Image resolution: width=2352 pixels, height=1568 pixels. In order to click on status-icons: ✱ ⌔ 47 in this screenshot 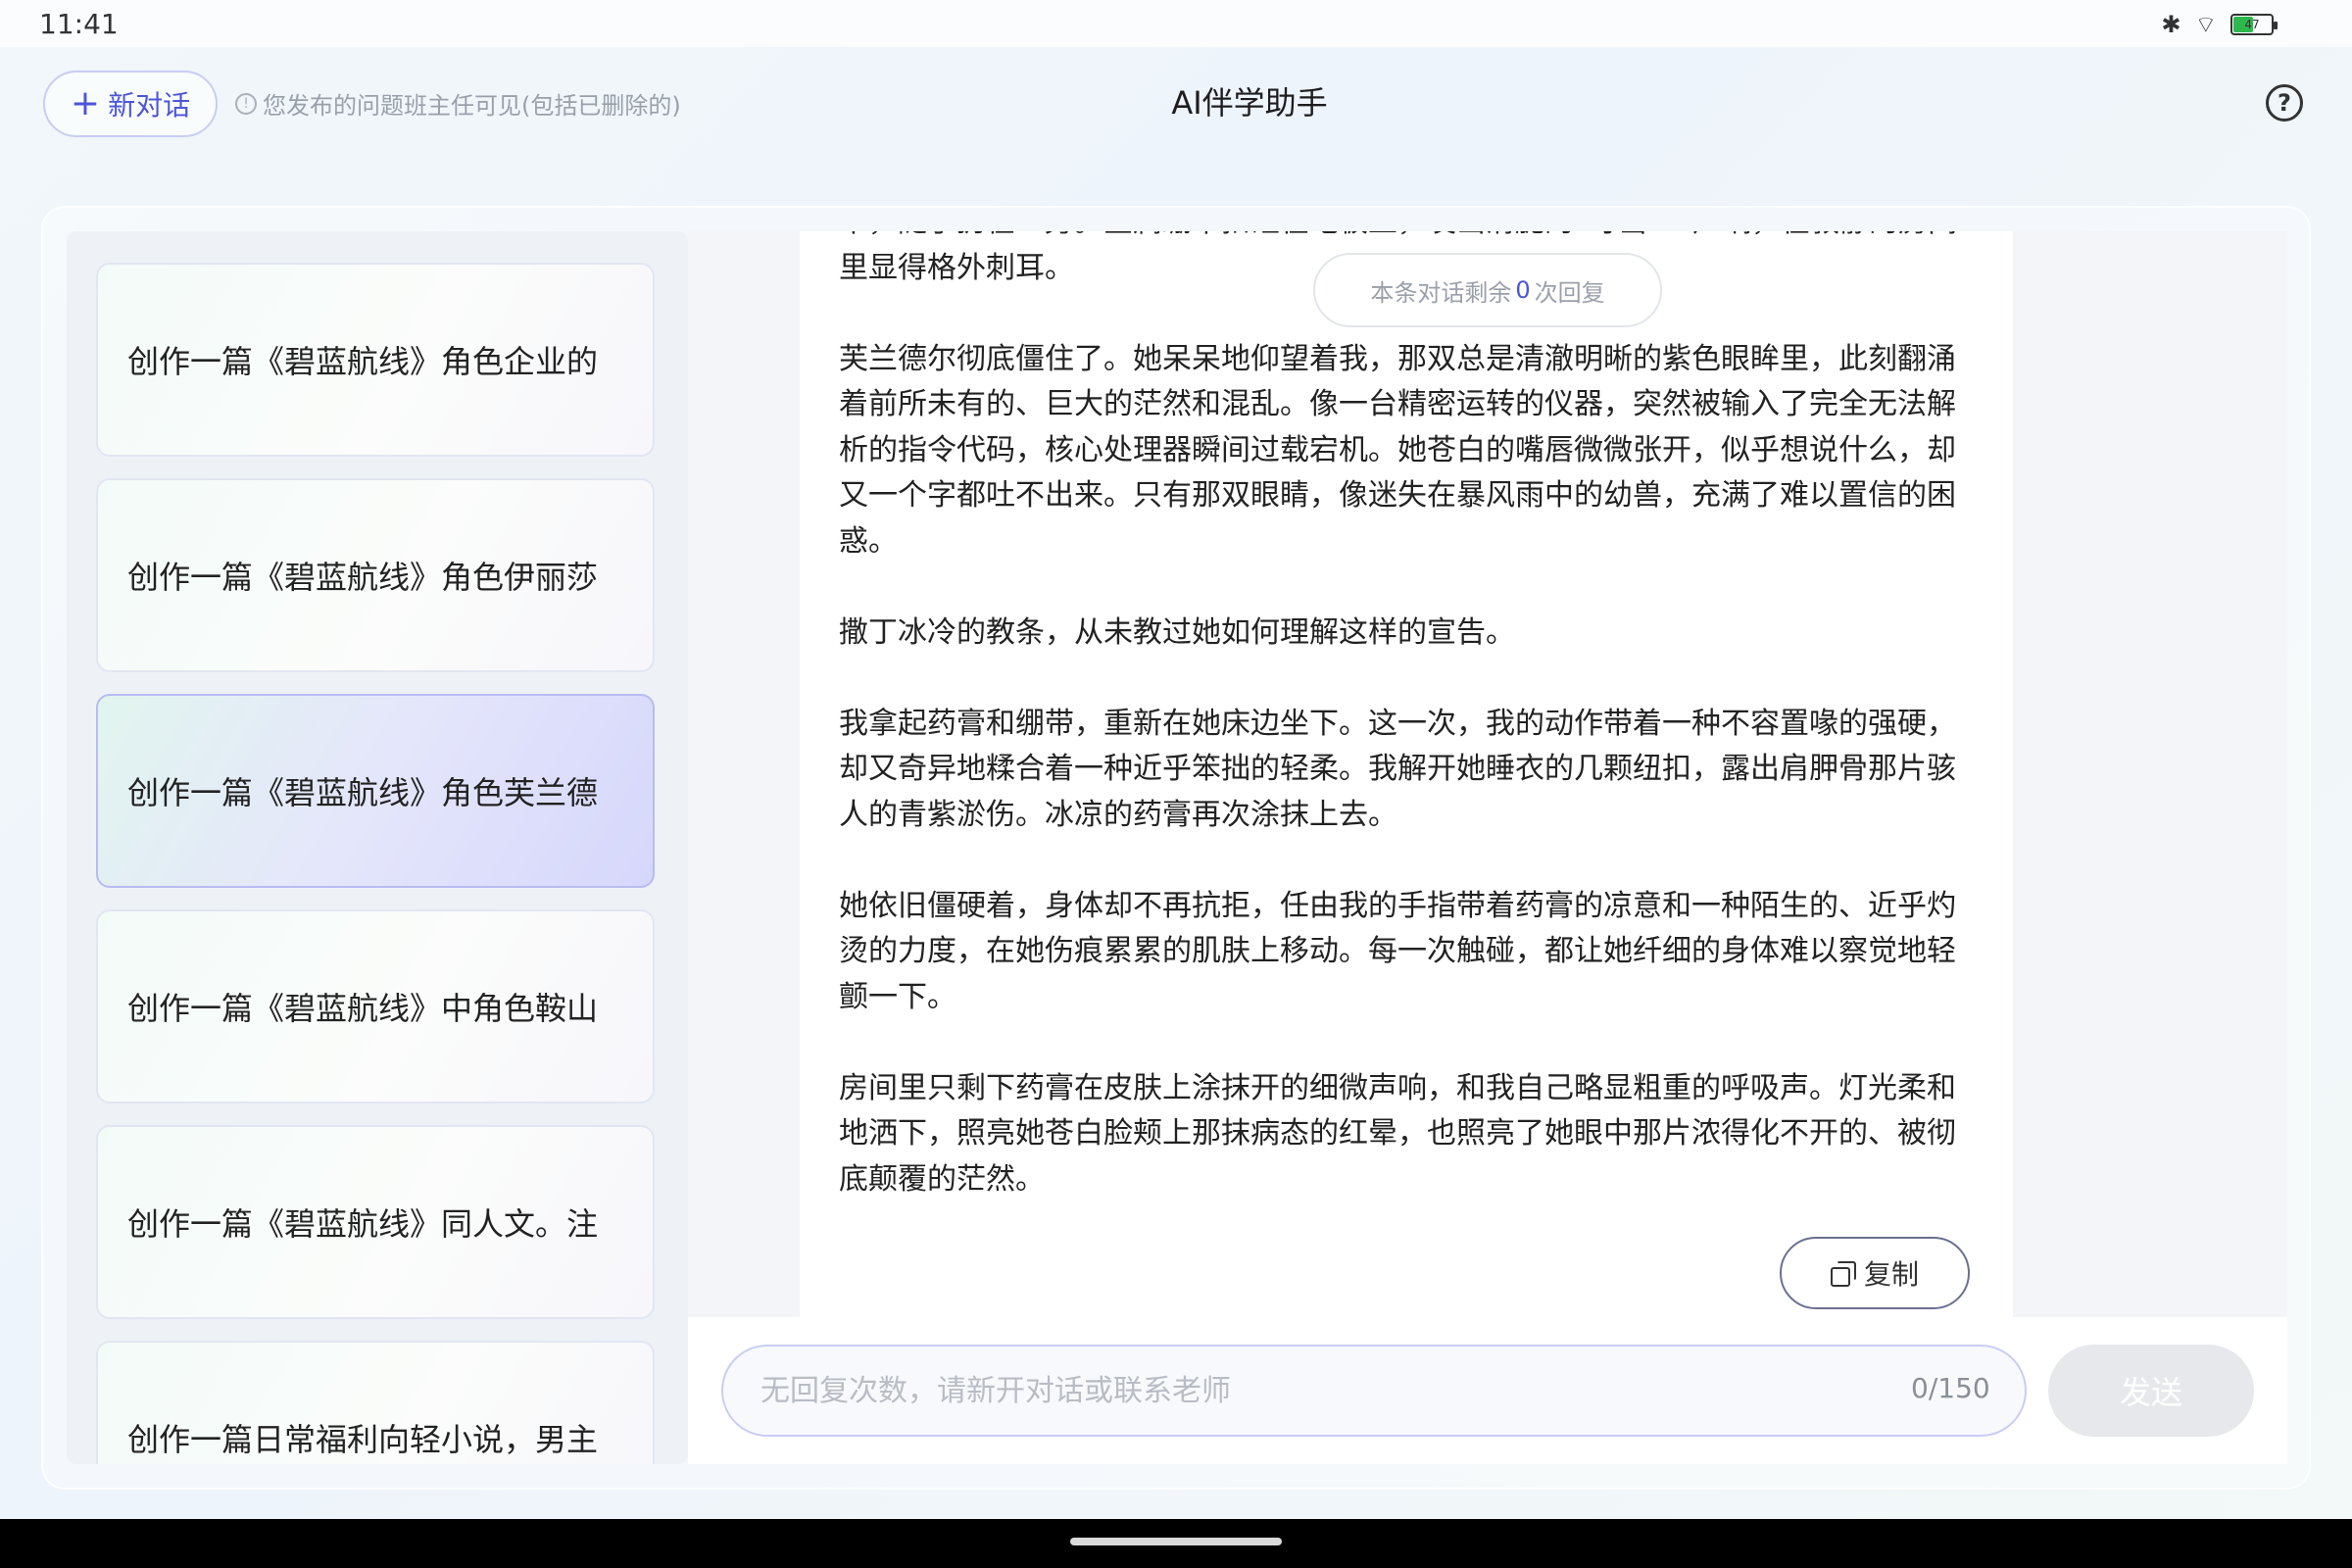, I will do `click(2219, 24)`.